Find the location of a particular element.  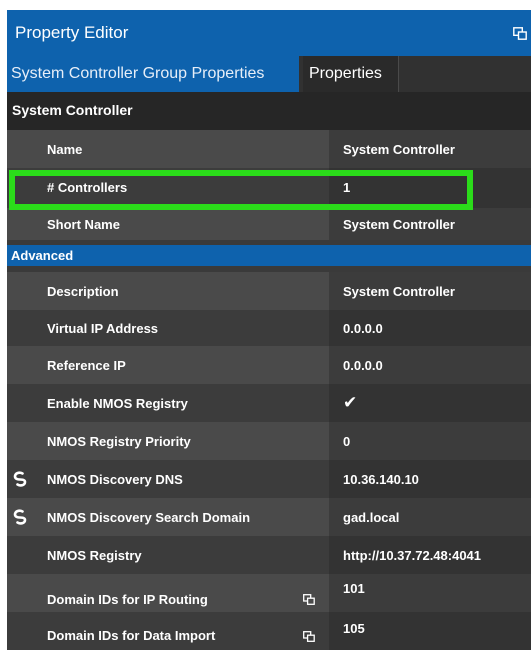

property-name: NMOS Discovery DNS is located at coordinates (115, 479).